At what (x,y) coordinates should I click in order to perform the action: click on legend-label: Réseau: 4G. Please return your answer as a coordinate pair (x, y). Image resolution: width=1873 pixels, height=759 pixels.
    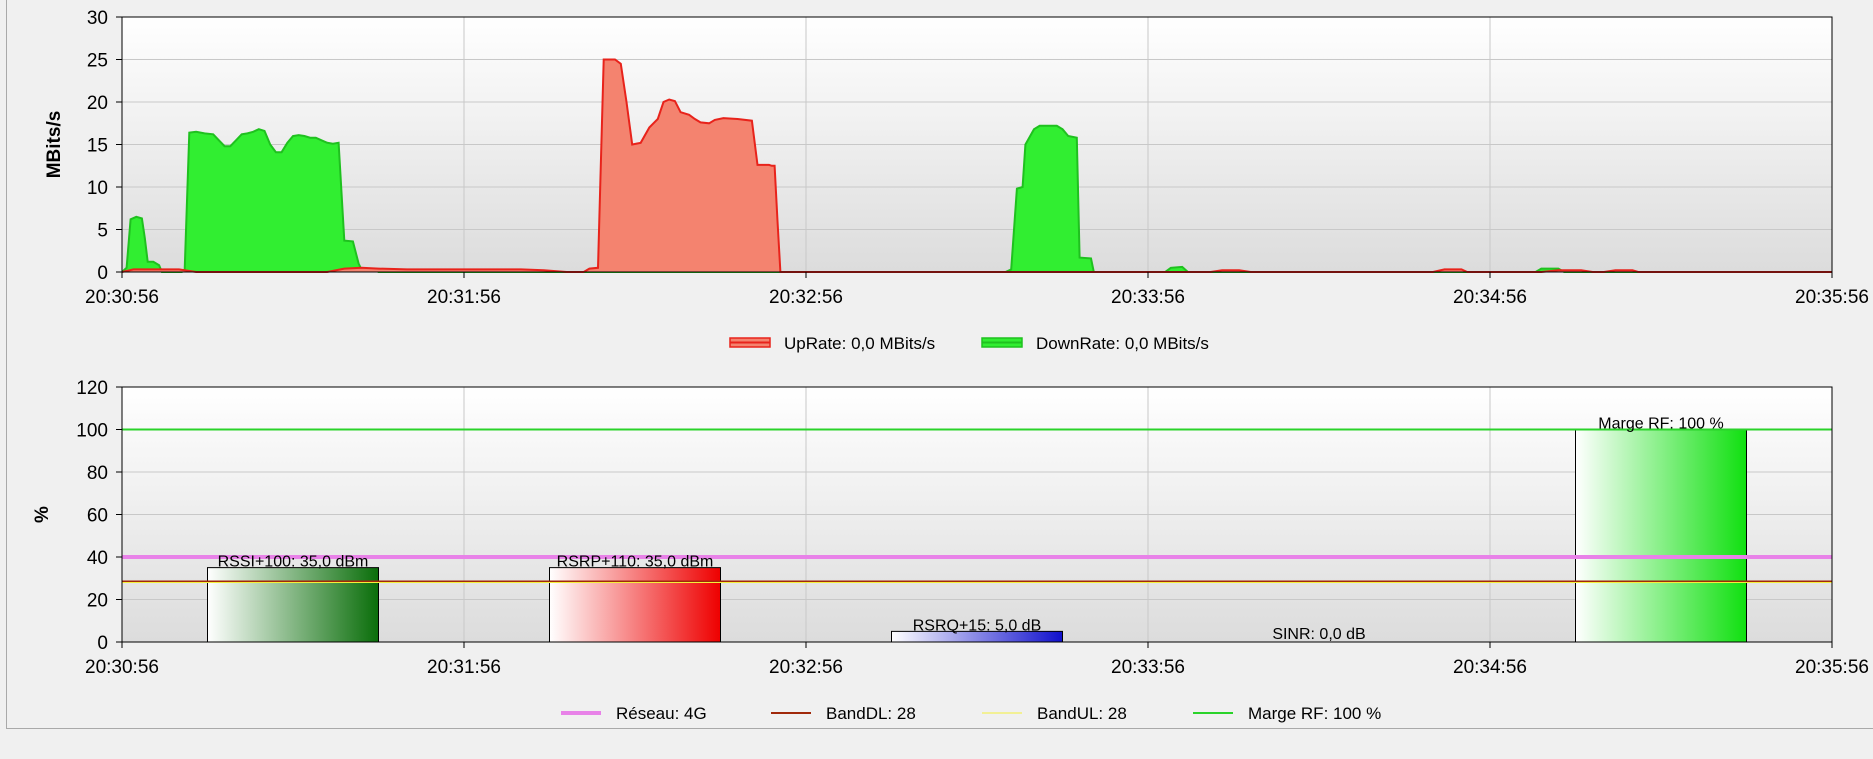
    Looking at the image, I should click on (661, 713).